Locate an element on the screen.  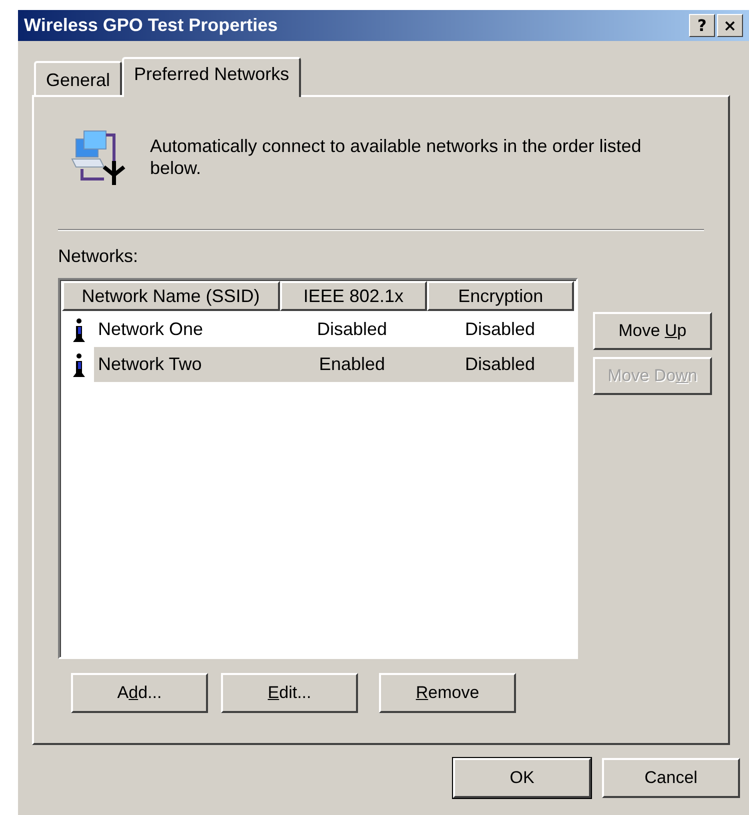
cancel-button: Cancel is located at coordinates (671, 778).